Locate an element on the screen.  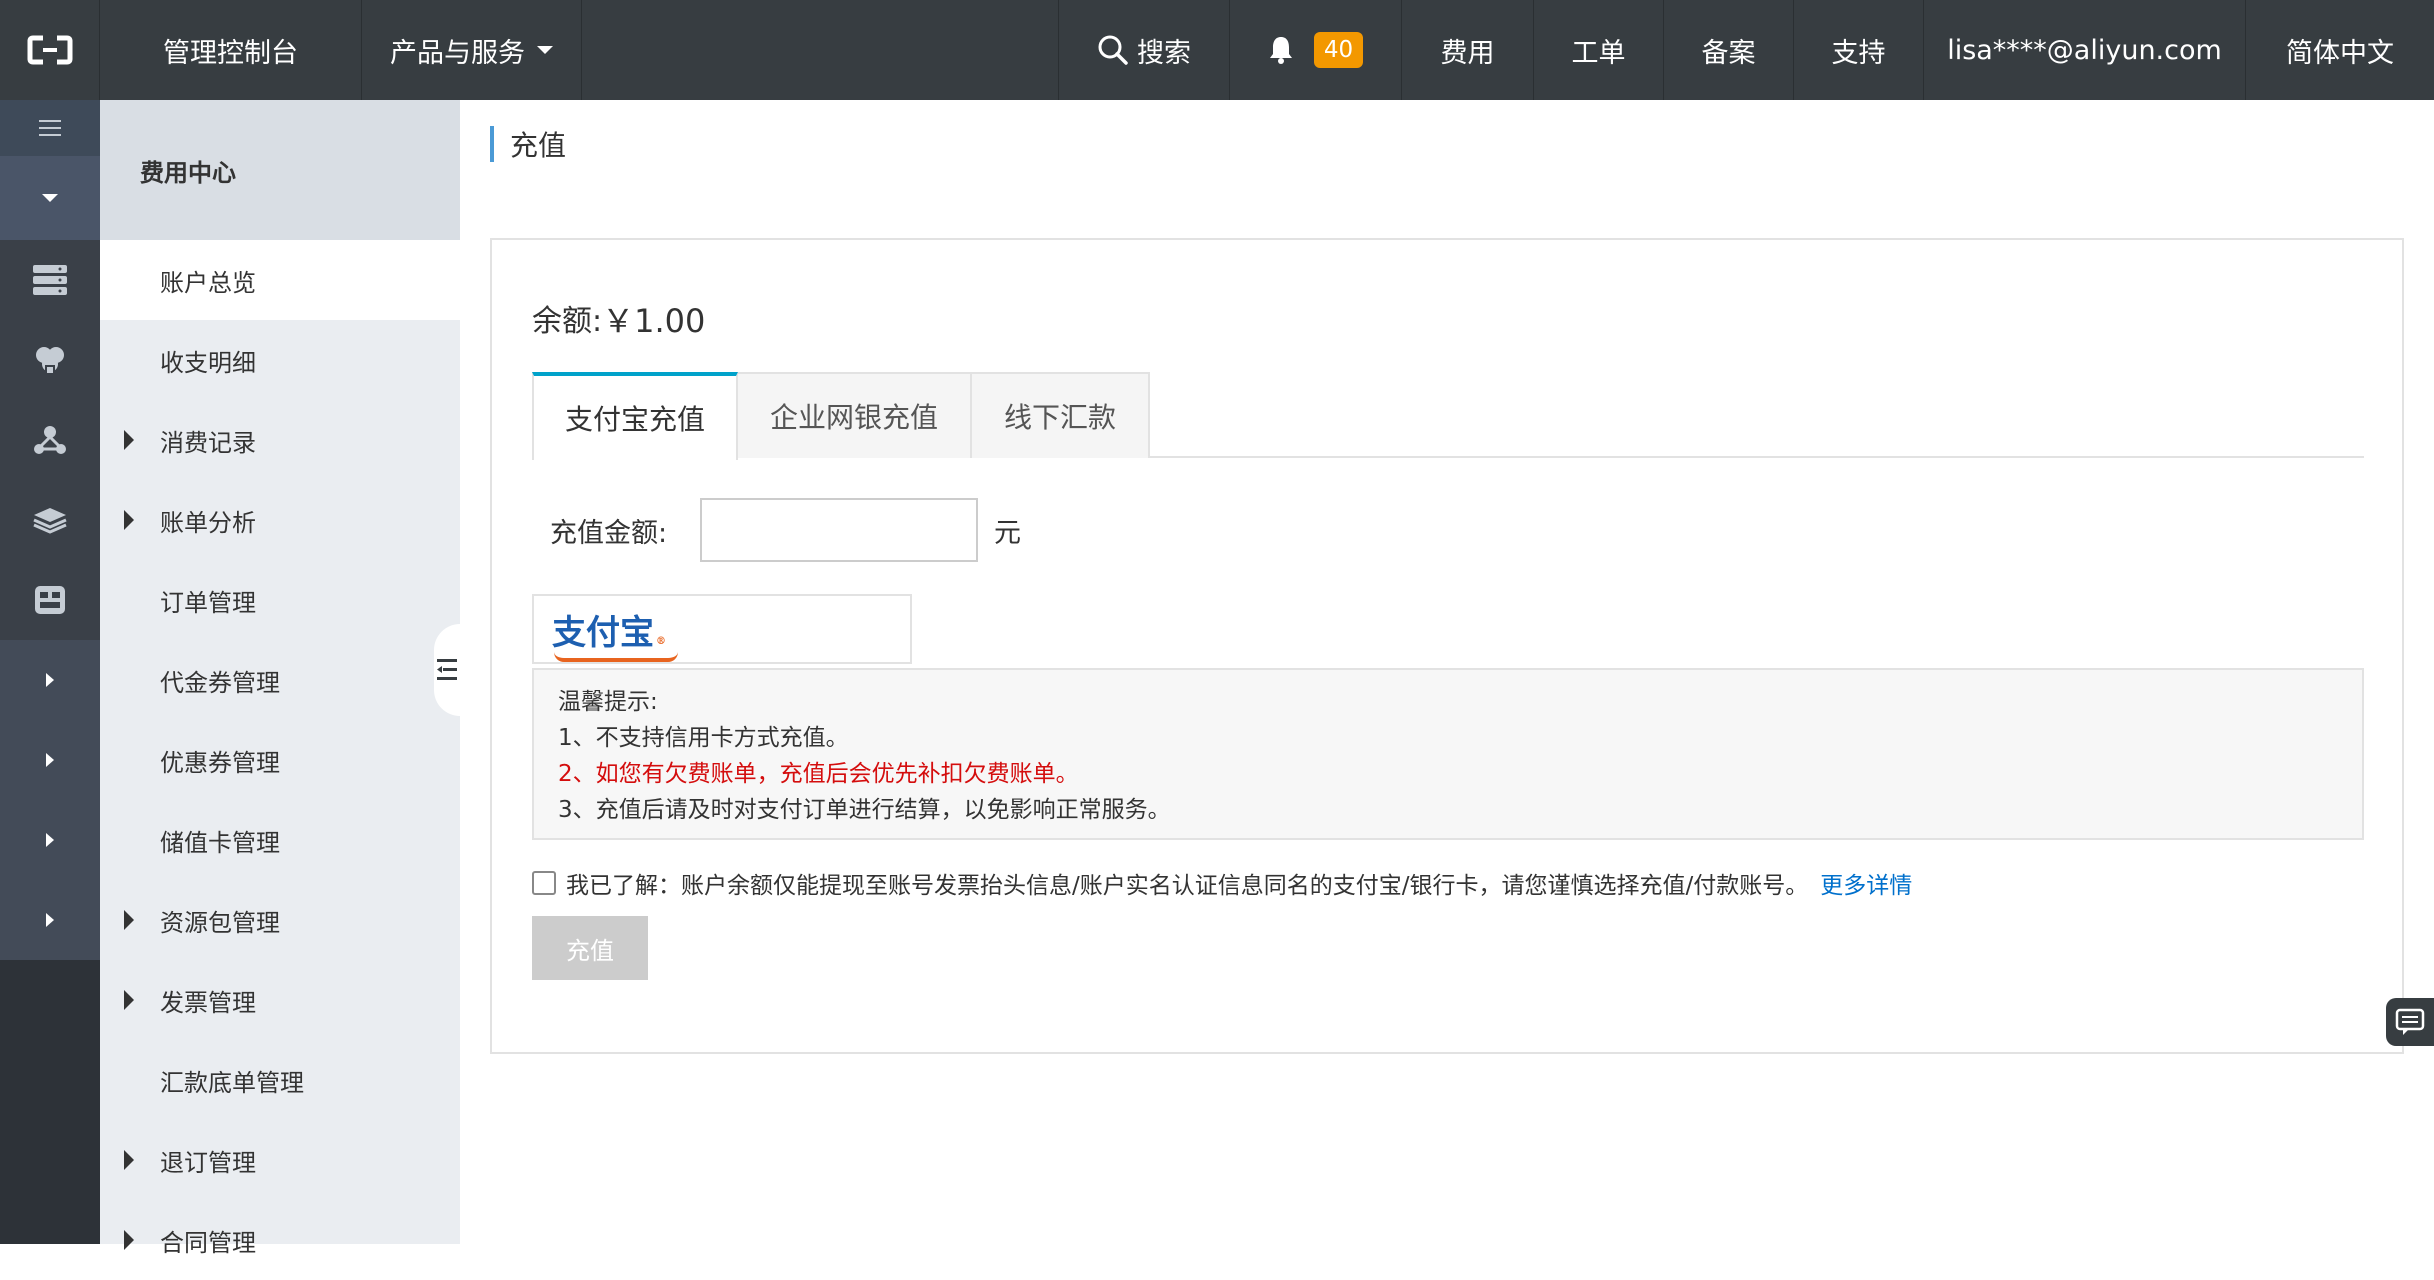
sidebar-item-invoices: 发票管理 is located at coordinates (280, 1000).